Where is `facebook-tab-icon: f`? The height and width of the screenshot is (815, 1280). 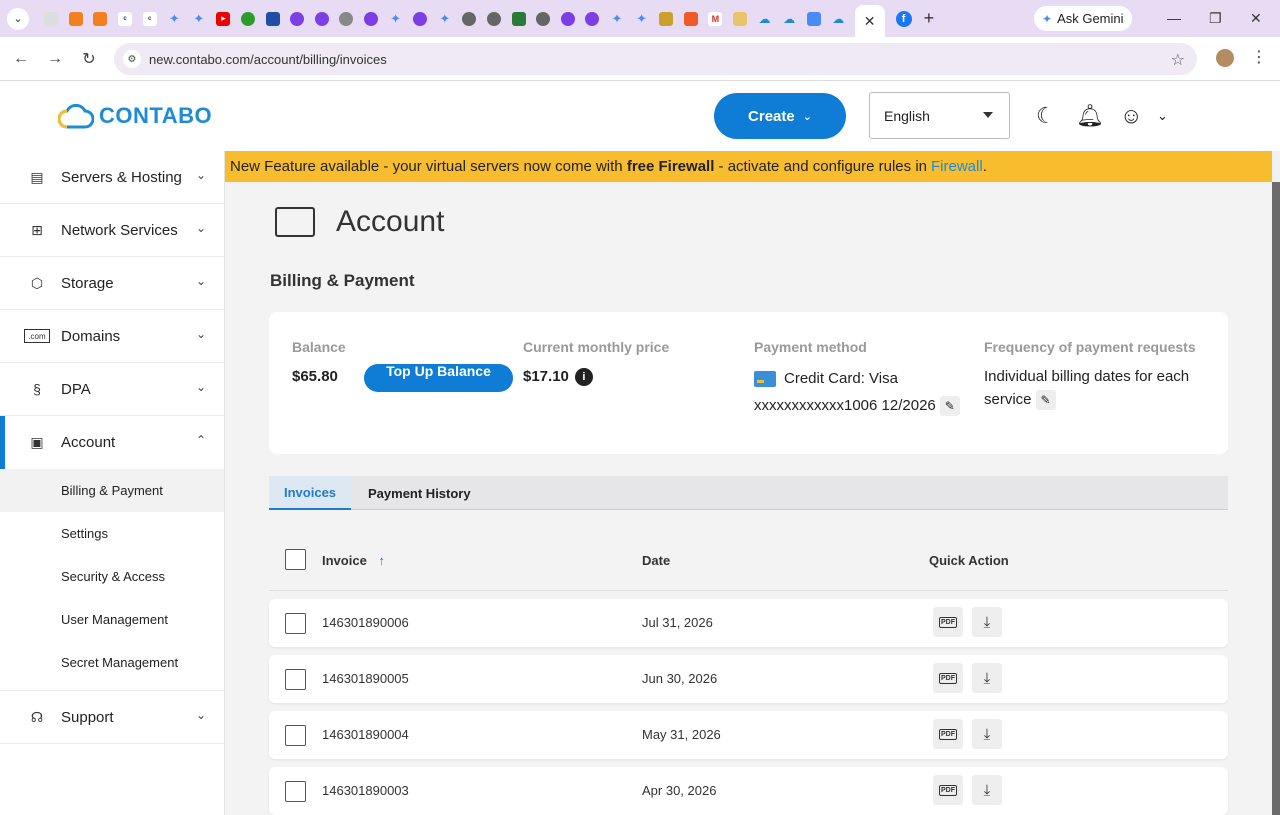
facebook-tab-icon: f is located at coordinates (903, 18).